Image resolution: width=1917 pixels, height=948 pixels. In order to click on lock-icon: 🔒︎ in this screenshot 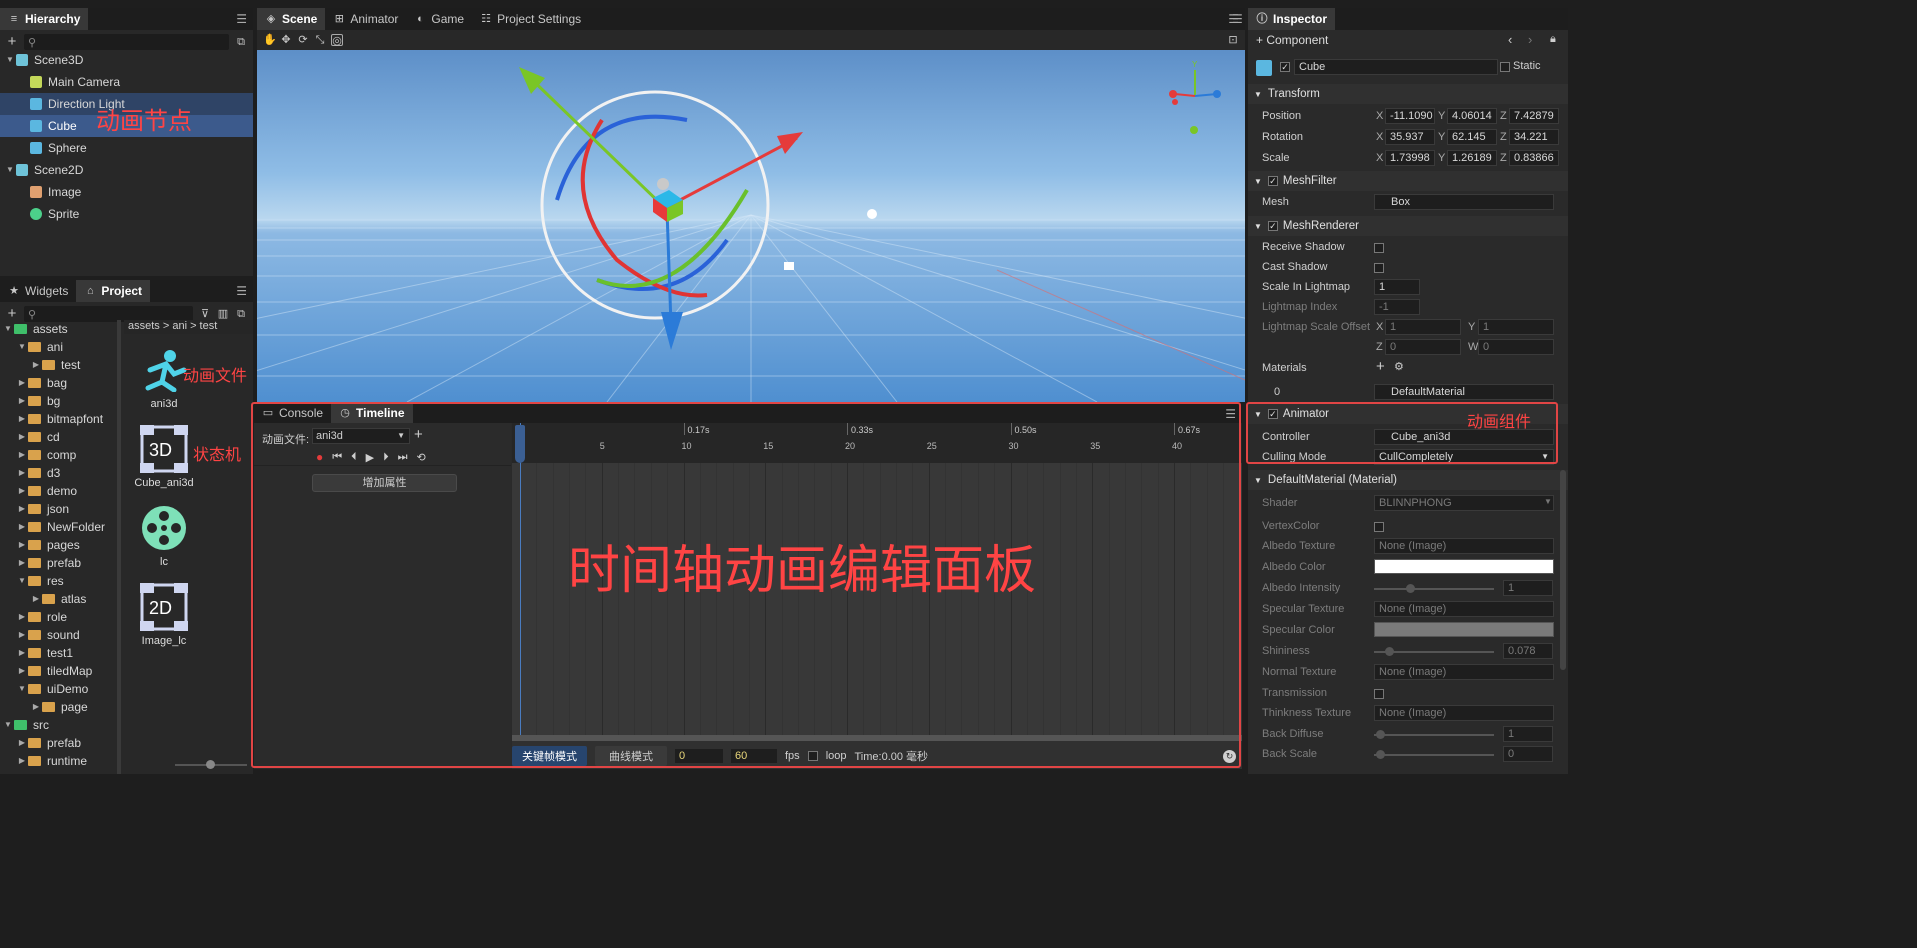, I will do `click(1553, 39)`.